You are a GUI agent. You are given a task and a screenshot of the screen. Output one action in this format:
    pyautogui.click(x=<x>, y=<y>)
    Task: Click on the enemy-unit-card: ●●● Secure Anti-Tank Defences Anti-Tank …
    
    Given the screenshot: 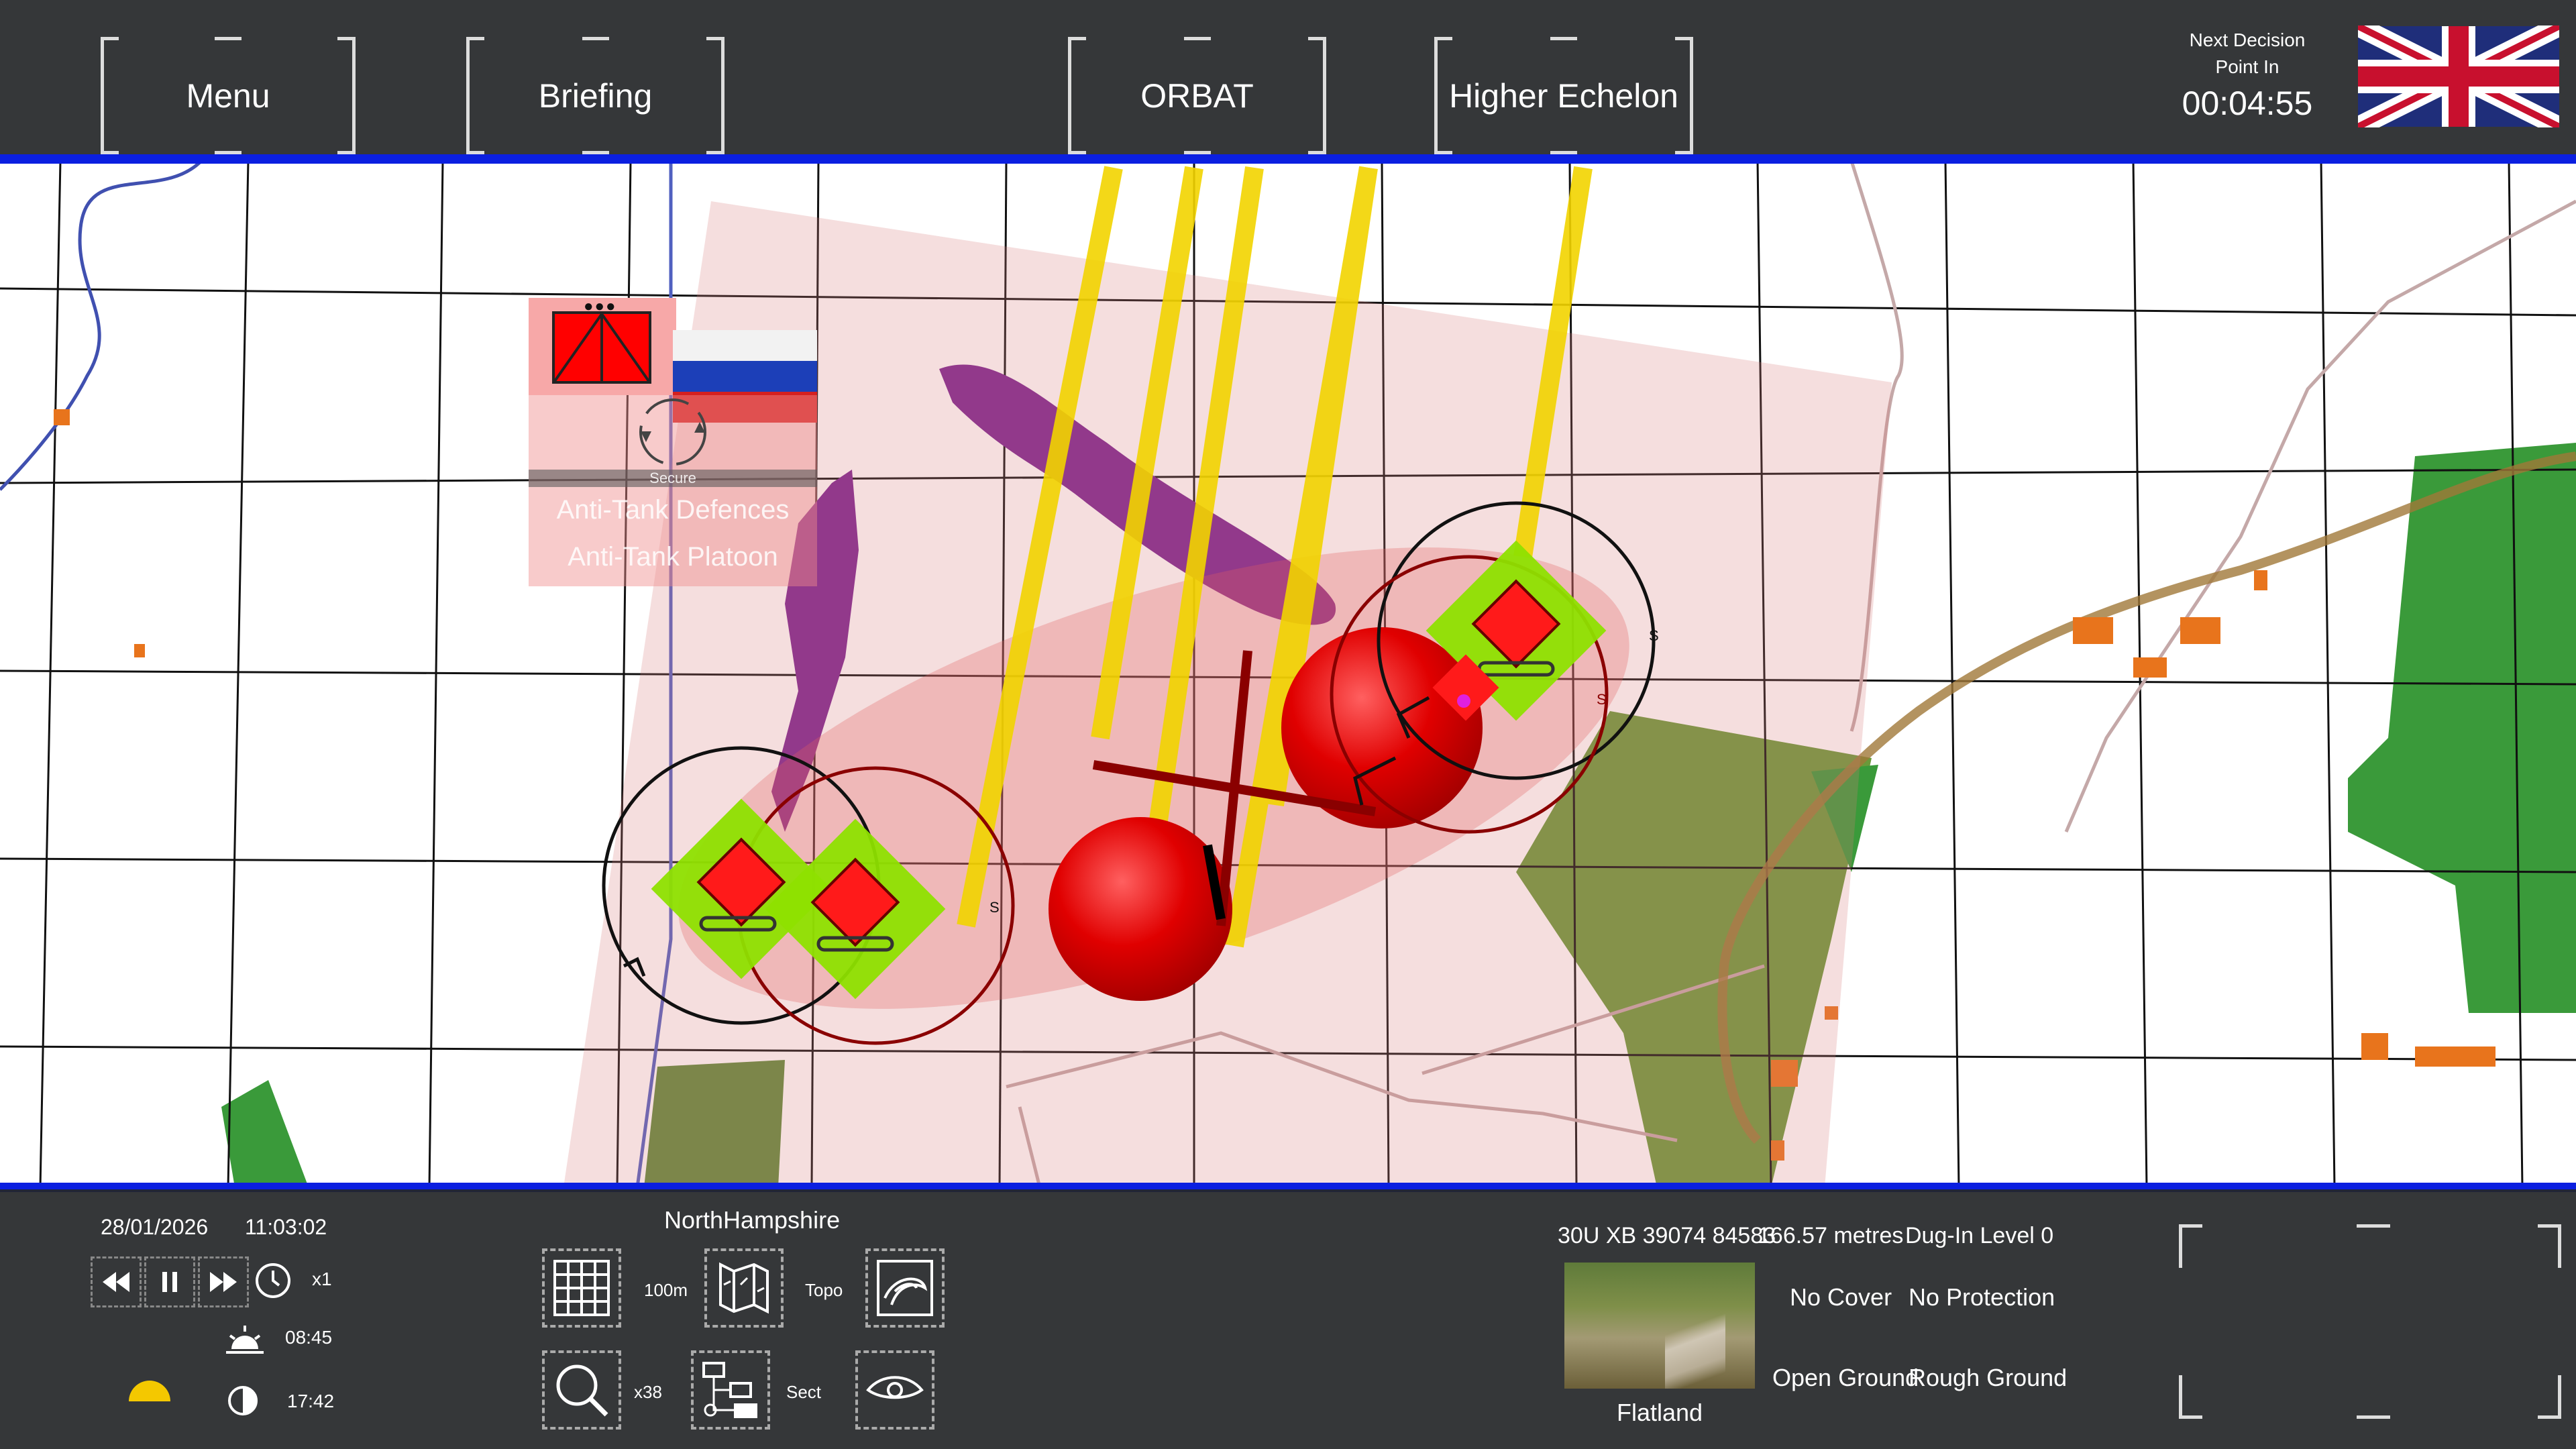 What is the action you would take?
    pyautogui.click(x=673, y=442)
    